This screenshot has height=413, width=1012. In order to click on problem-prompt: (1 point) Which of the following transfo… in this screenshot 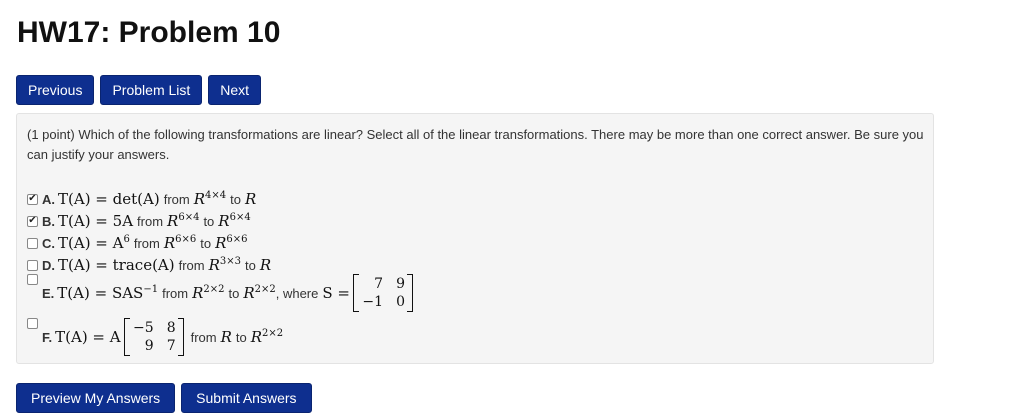, I will do `click(477, 145)`.